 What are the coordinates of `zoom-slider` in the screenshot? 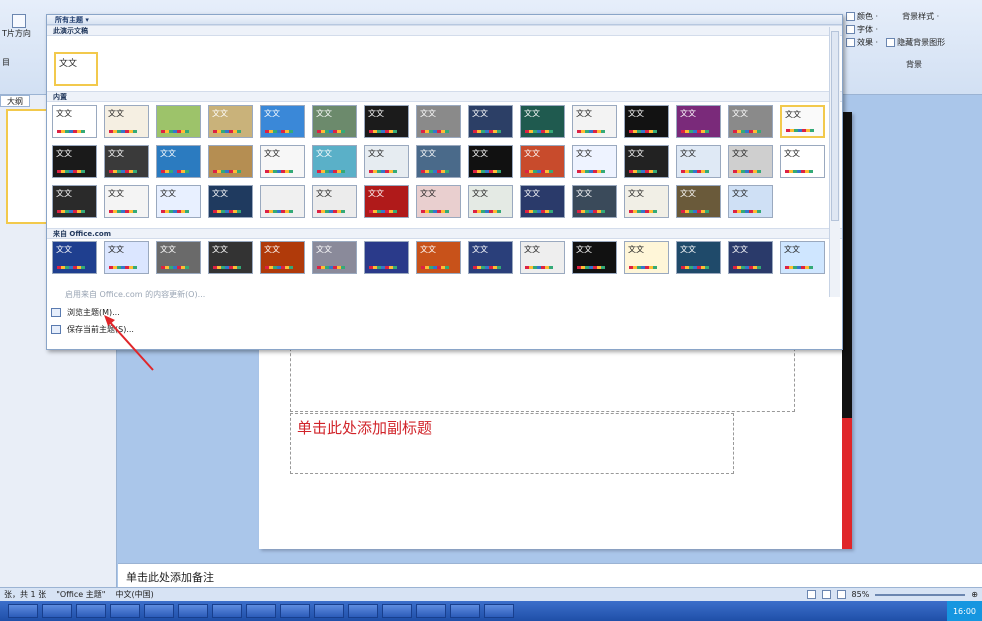 It's located at (920, 594).